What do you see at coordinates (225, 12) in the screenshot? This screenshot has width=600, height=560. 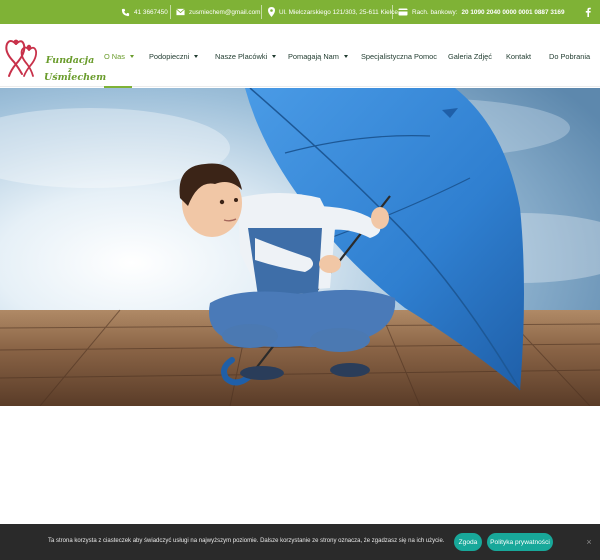 I see `email-address: zusmiechem@gmail.com` at bounding box center [225, 12].